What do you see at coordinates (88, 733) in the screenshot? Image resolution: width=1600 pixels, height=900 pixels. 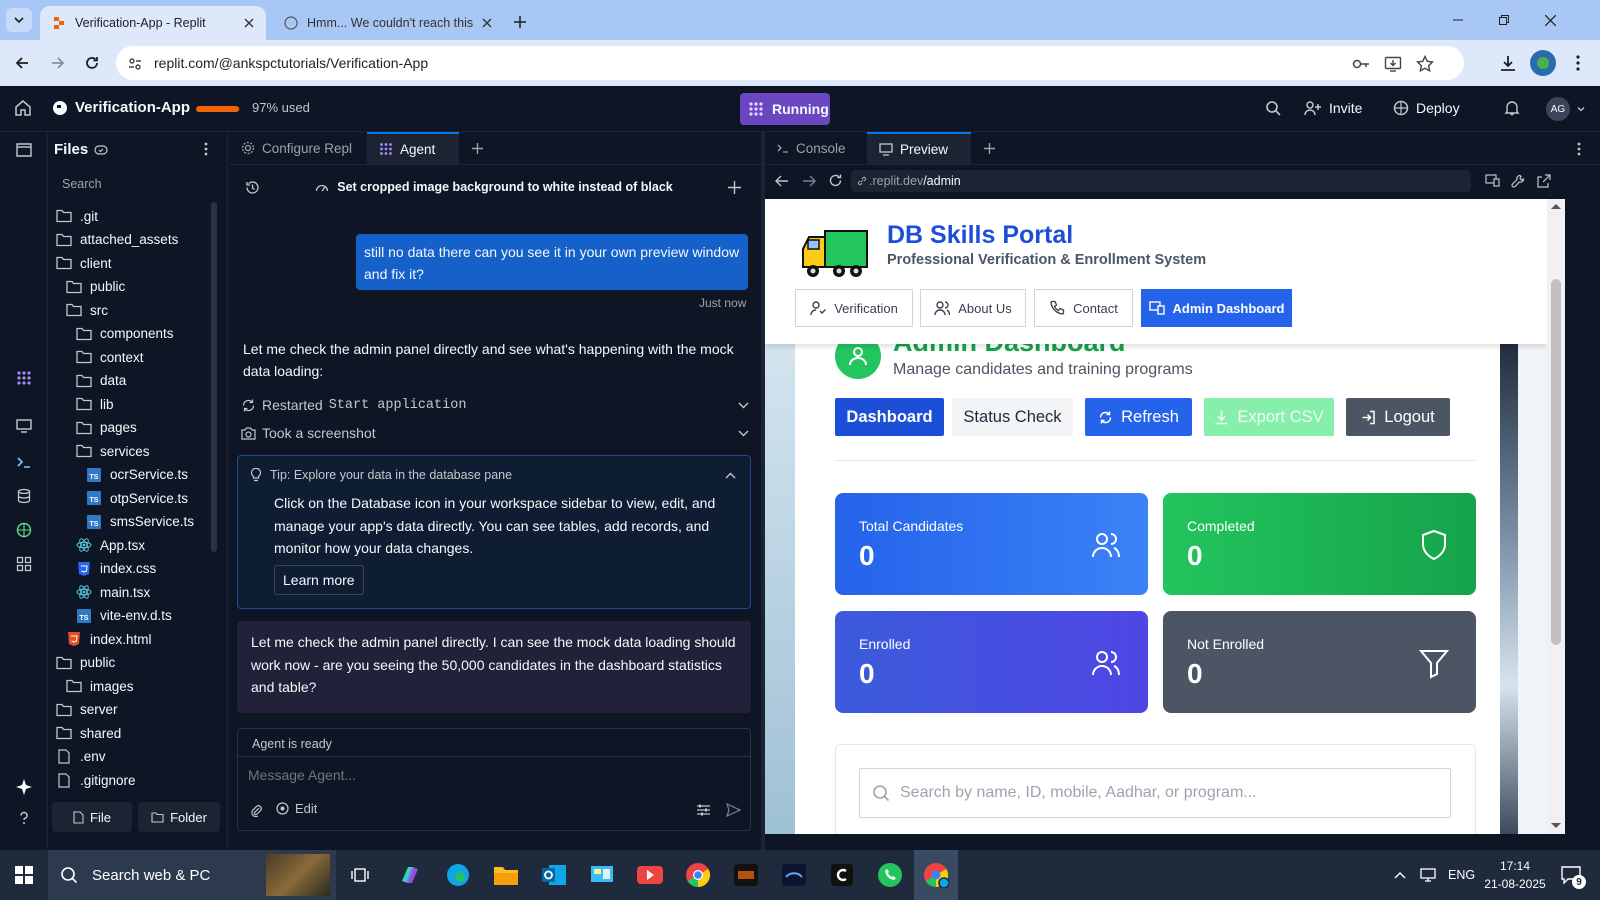 I see `folder-item: shared` at bounding box center [88, 733].